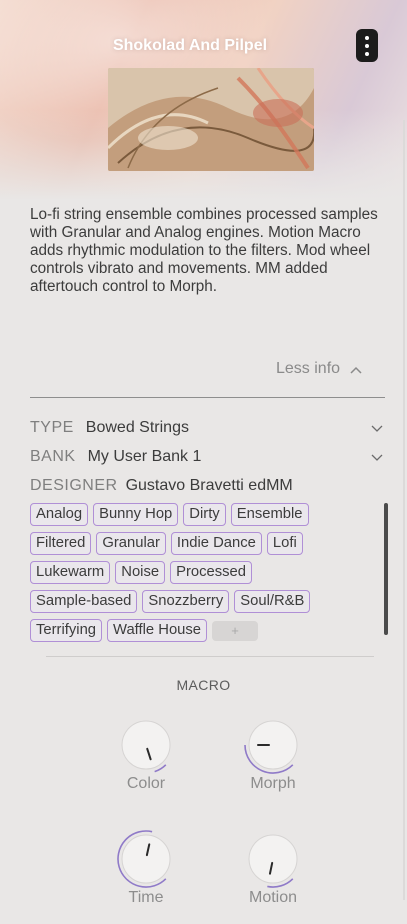 Image resolution: width=407 pixels, height=924 pixels. Describe the element at coordinates (284, 543) in the screenshot. I see `tag-chip: Lofi` at that location.